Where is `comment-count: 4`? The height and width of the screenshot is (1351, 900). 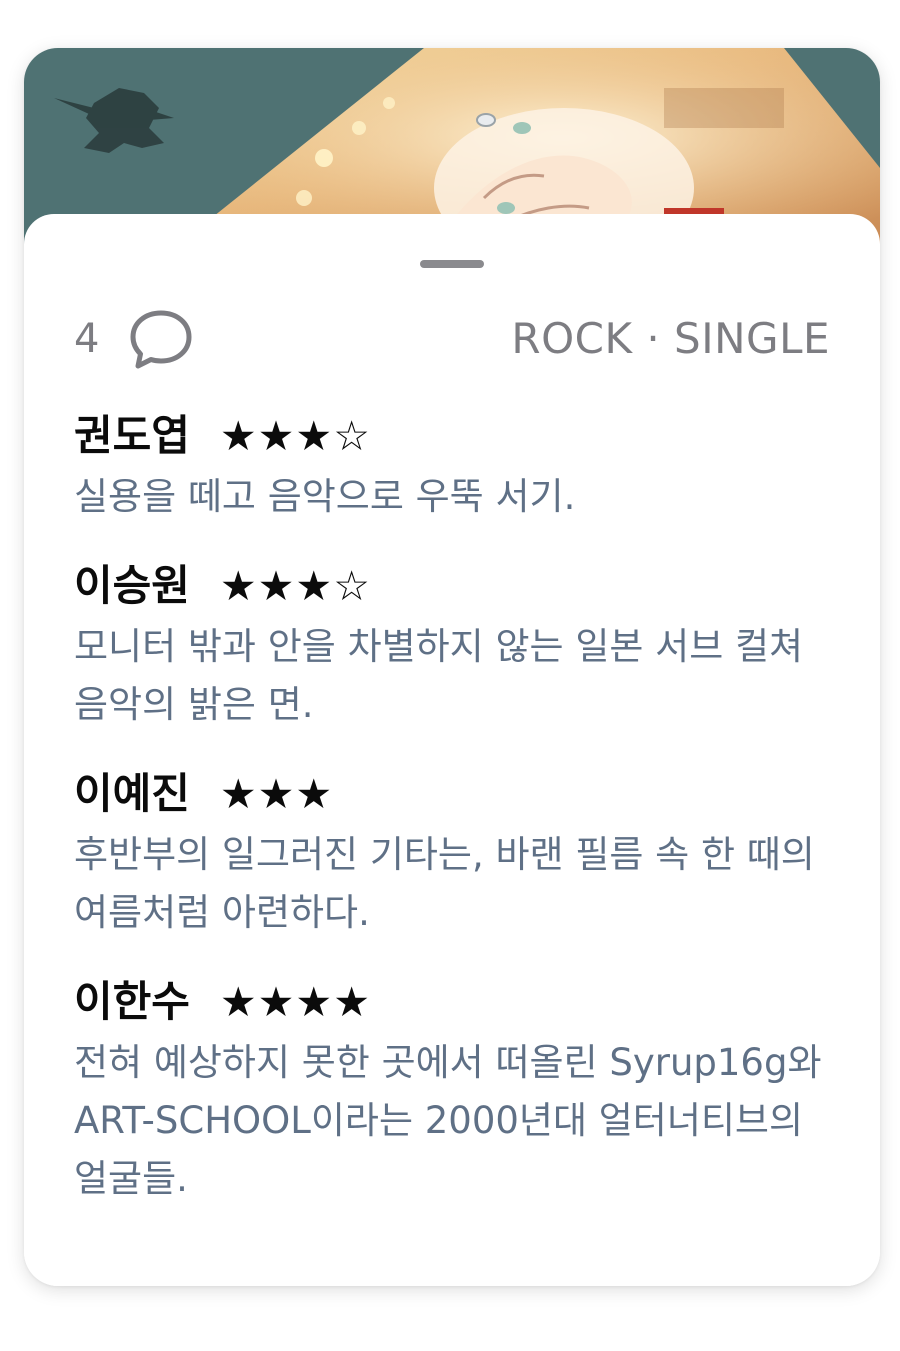 comment-count: 4 is located at coordinates (87, 339).